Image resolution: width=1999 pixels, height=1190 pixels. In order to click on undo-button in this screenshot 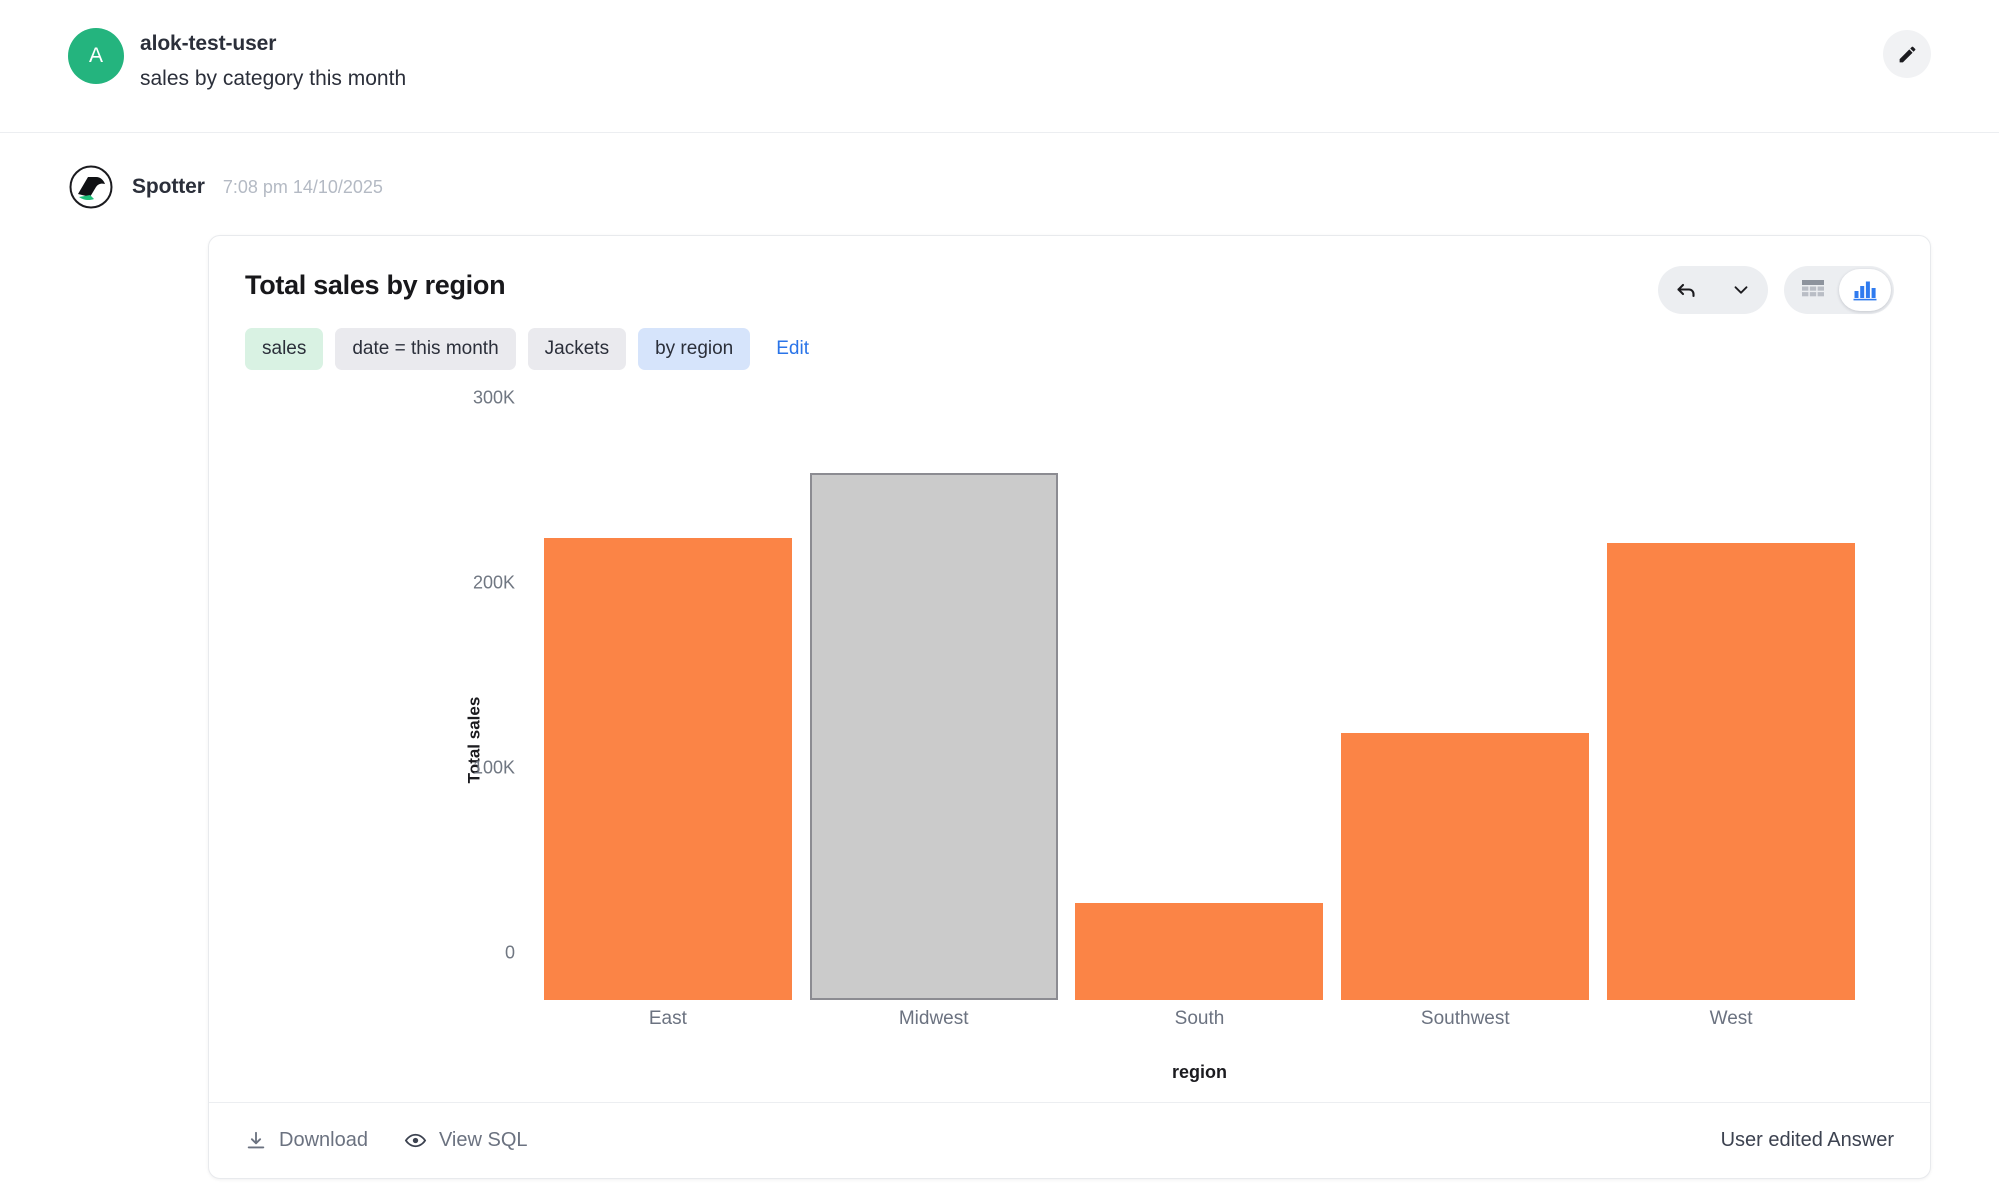, I will do `click(1685, 290)`.